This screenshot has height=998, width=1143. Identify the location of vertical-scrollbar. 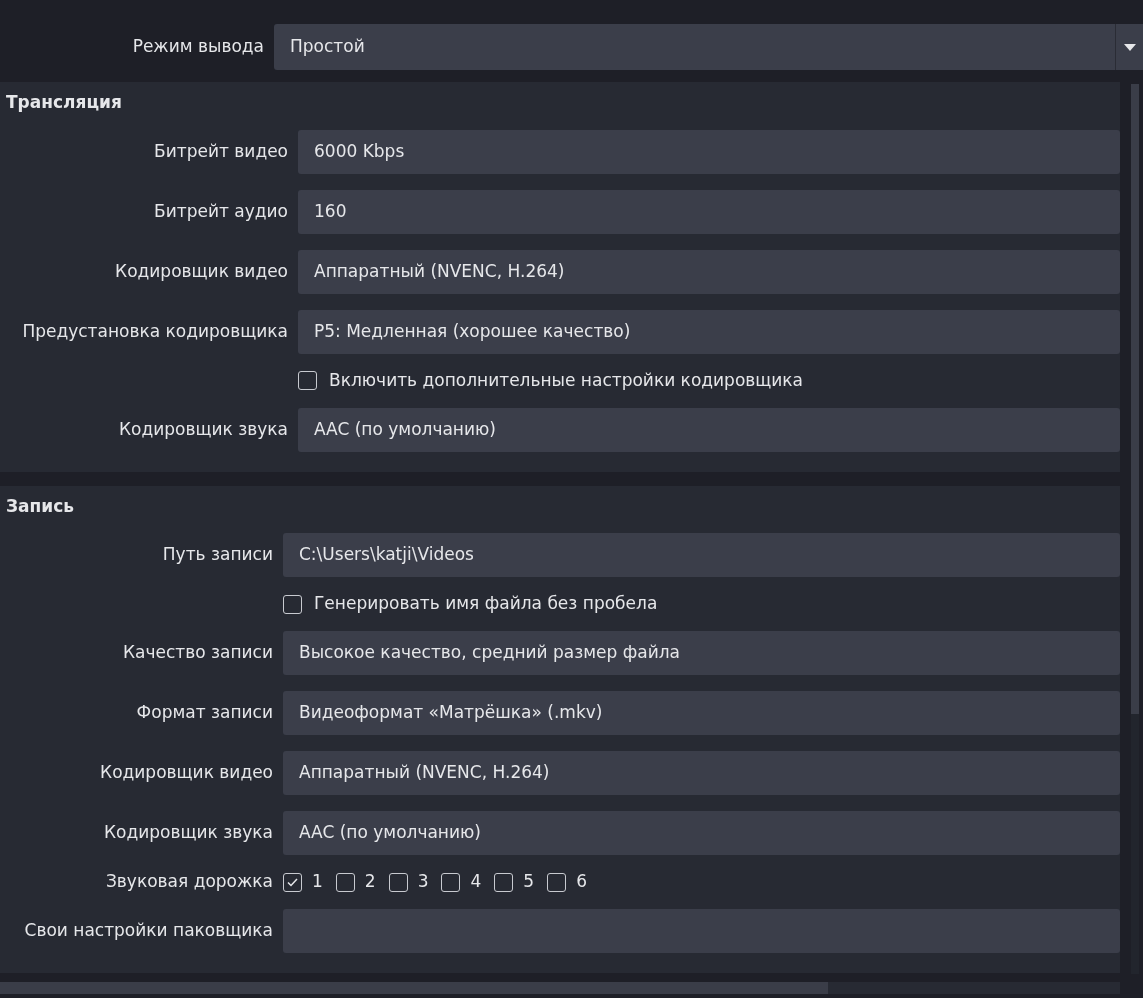
(1135, 529).